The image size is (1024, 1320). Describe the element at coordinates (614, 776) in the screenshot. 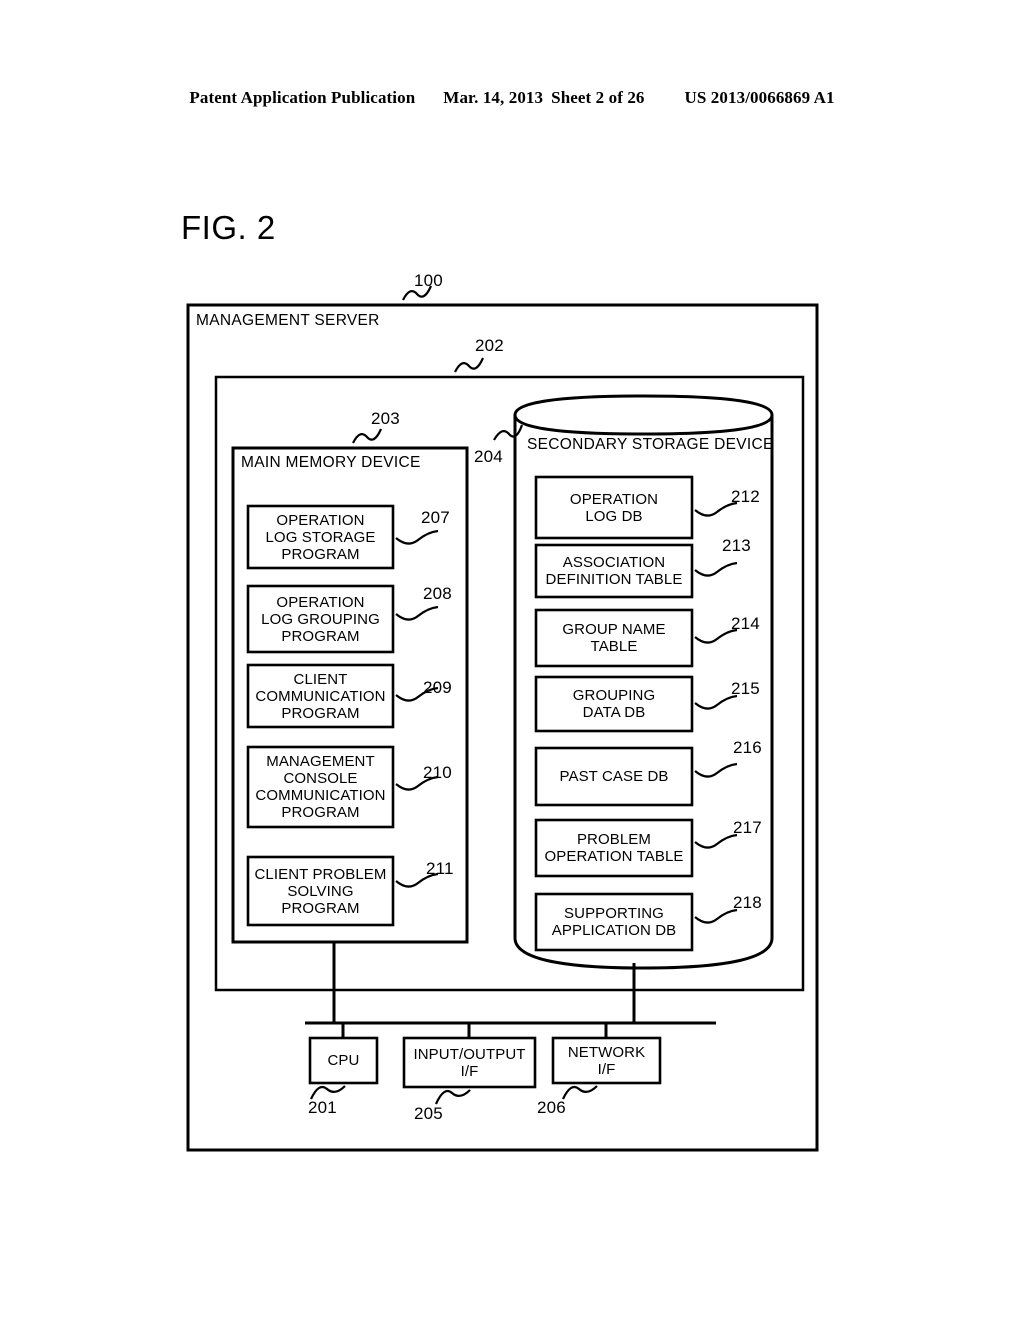

I see `store-label-216: PAST CASE DB` at that location.